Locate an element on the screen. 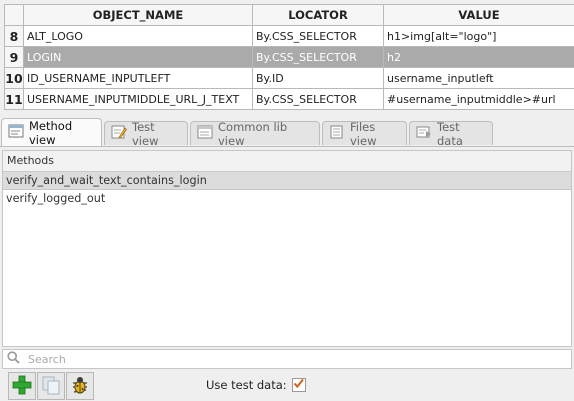 This screenshot has width=574, height=401. object-name-cell: LOGIN is located at coordinates (138, 57).